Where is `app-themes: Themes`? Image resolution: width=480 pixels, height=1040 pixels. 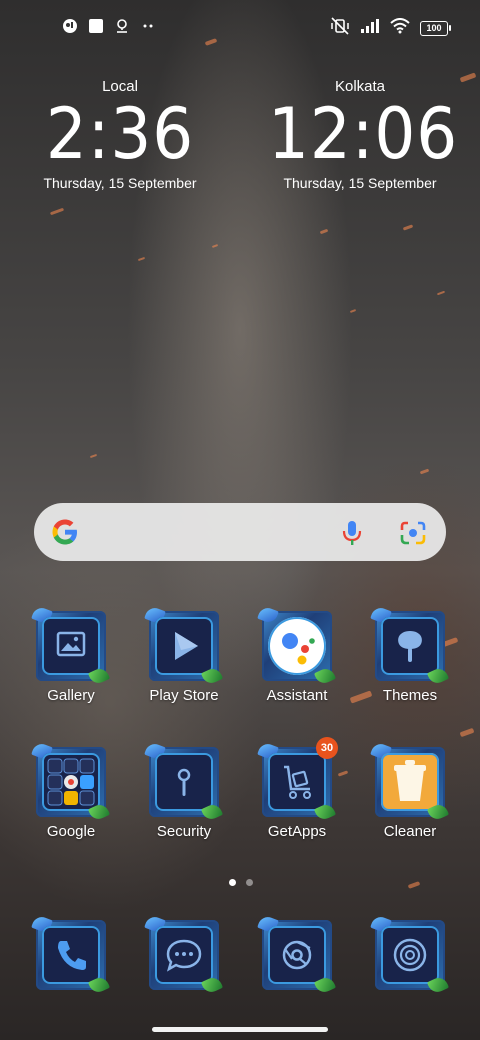 app-themes: Themes is located at coordinates (410, 654).